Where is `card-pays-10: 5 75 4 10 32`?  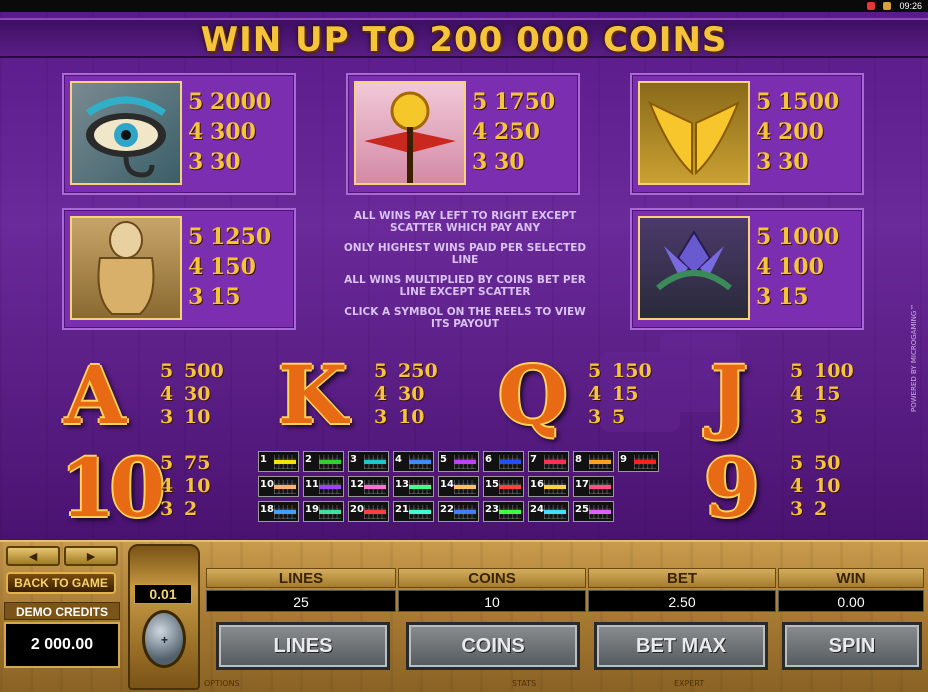
card-pays-10: 5 75 4 10 32 is located at coordinates (185, 486).